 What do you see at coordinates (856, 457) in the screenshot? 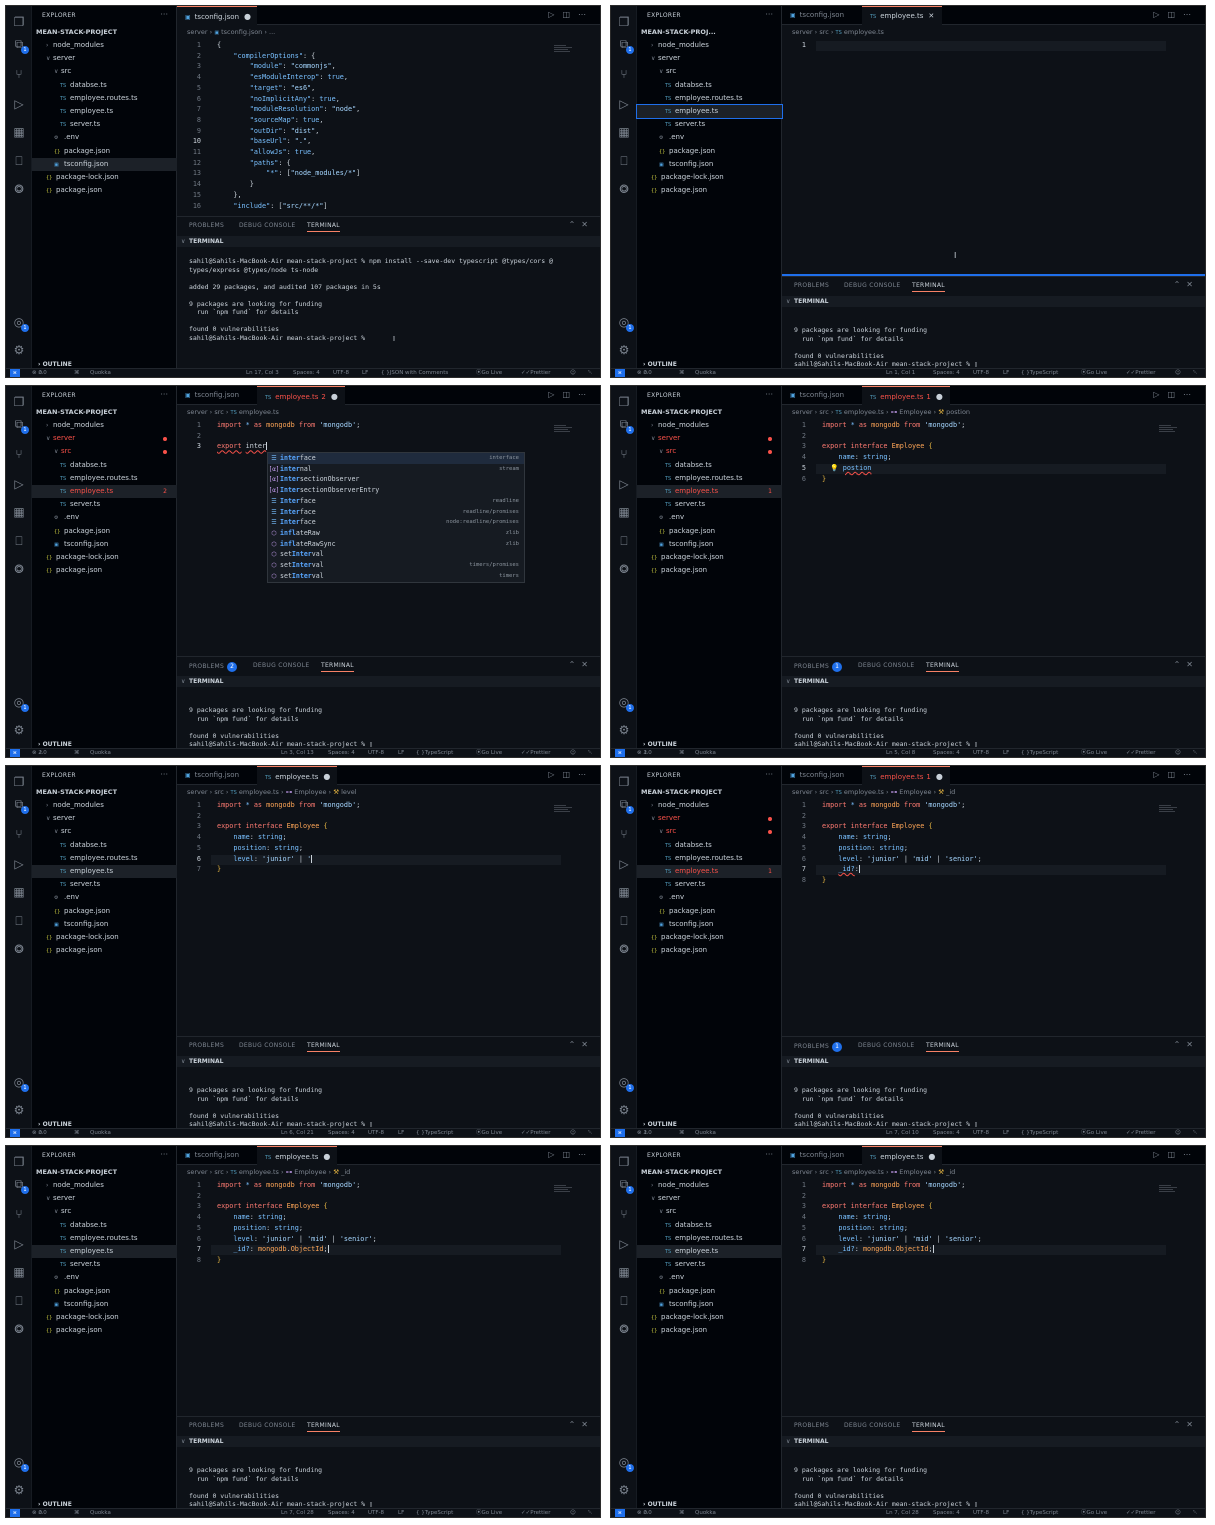
I see `code-line: name: string;` at bounding box center [856, 457].